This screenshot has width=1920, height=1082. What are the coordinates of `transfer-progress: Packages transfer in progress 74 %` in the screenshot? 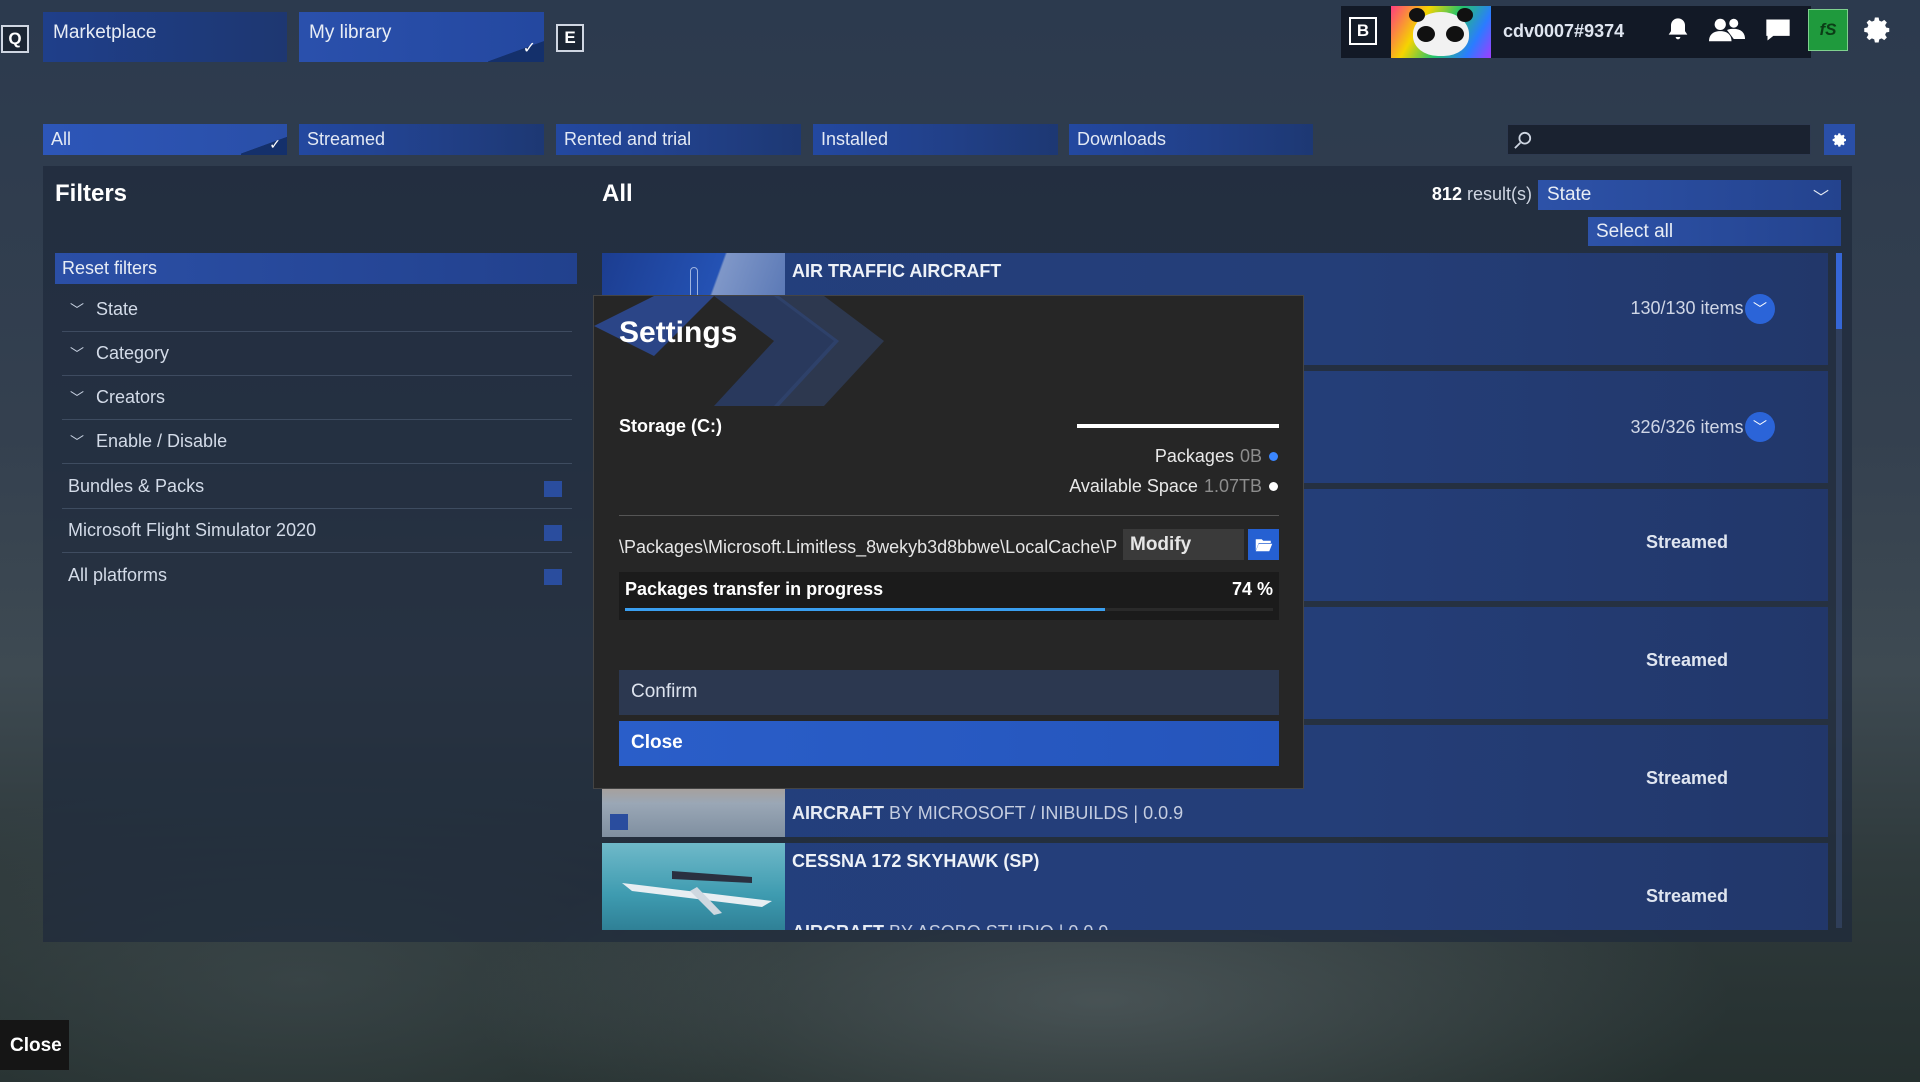 It's located at (949, 596).